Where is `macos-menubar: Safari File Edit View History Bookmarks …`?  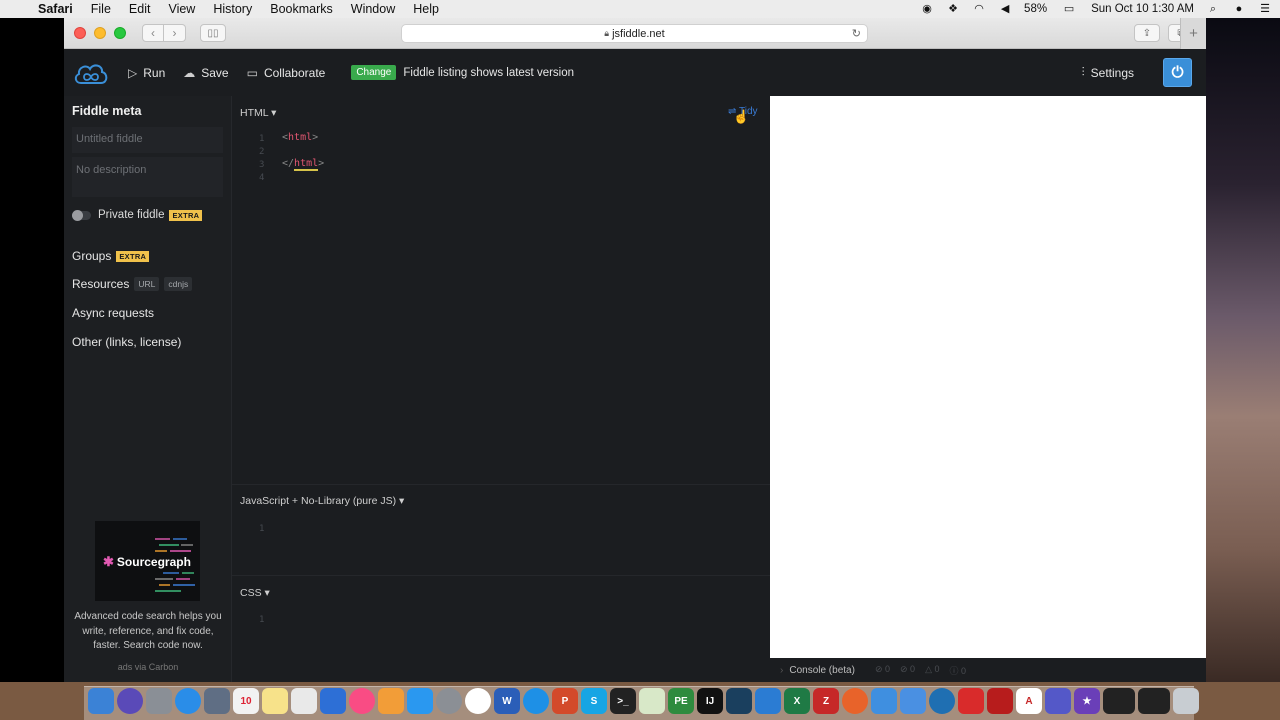 macos-menubar: Safari File Edit View History Bookmarks … is located at coordinates (640, 9).